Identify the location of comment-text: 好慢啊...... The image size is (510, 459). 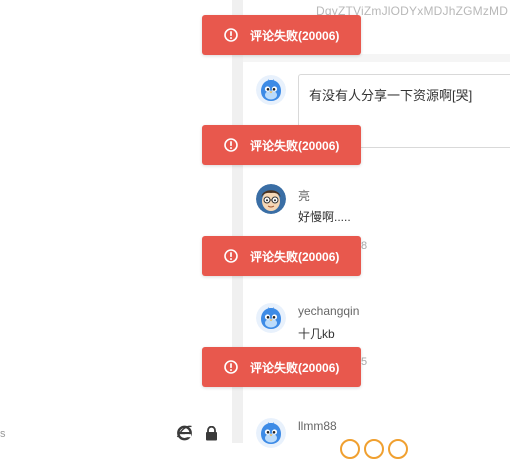
(324, 217).